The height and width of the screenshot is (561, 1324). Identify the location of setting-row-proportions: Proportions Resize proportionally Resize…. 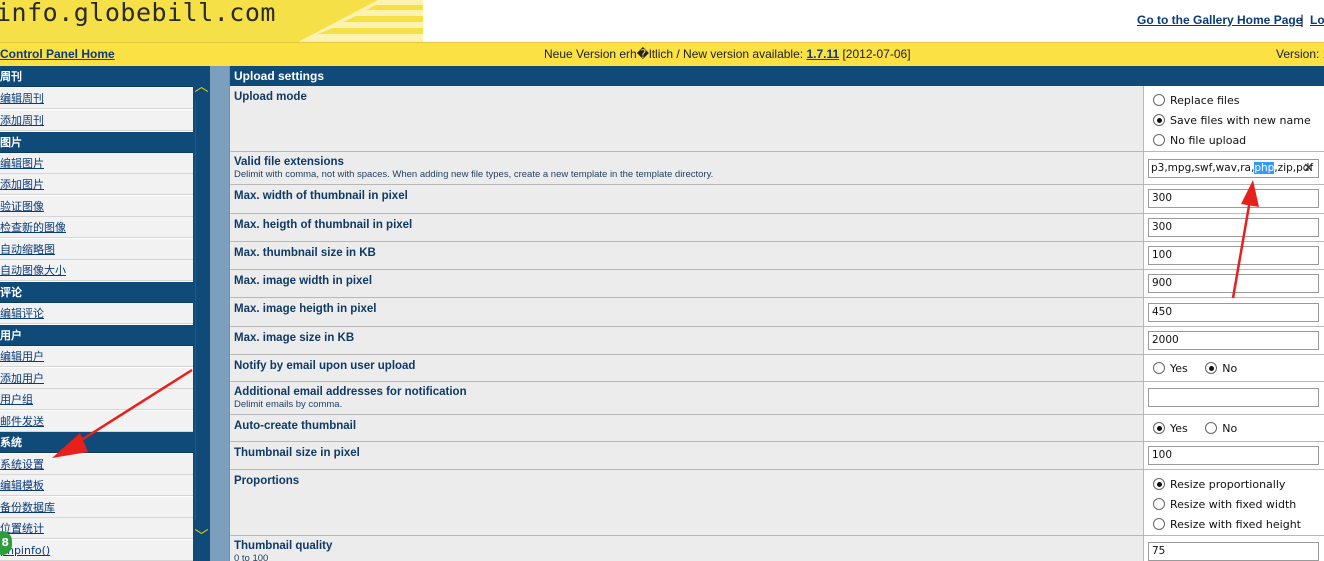
(777, 503).